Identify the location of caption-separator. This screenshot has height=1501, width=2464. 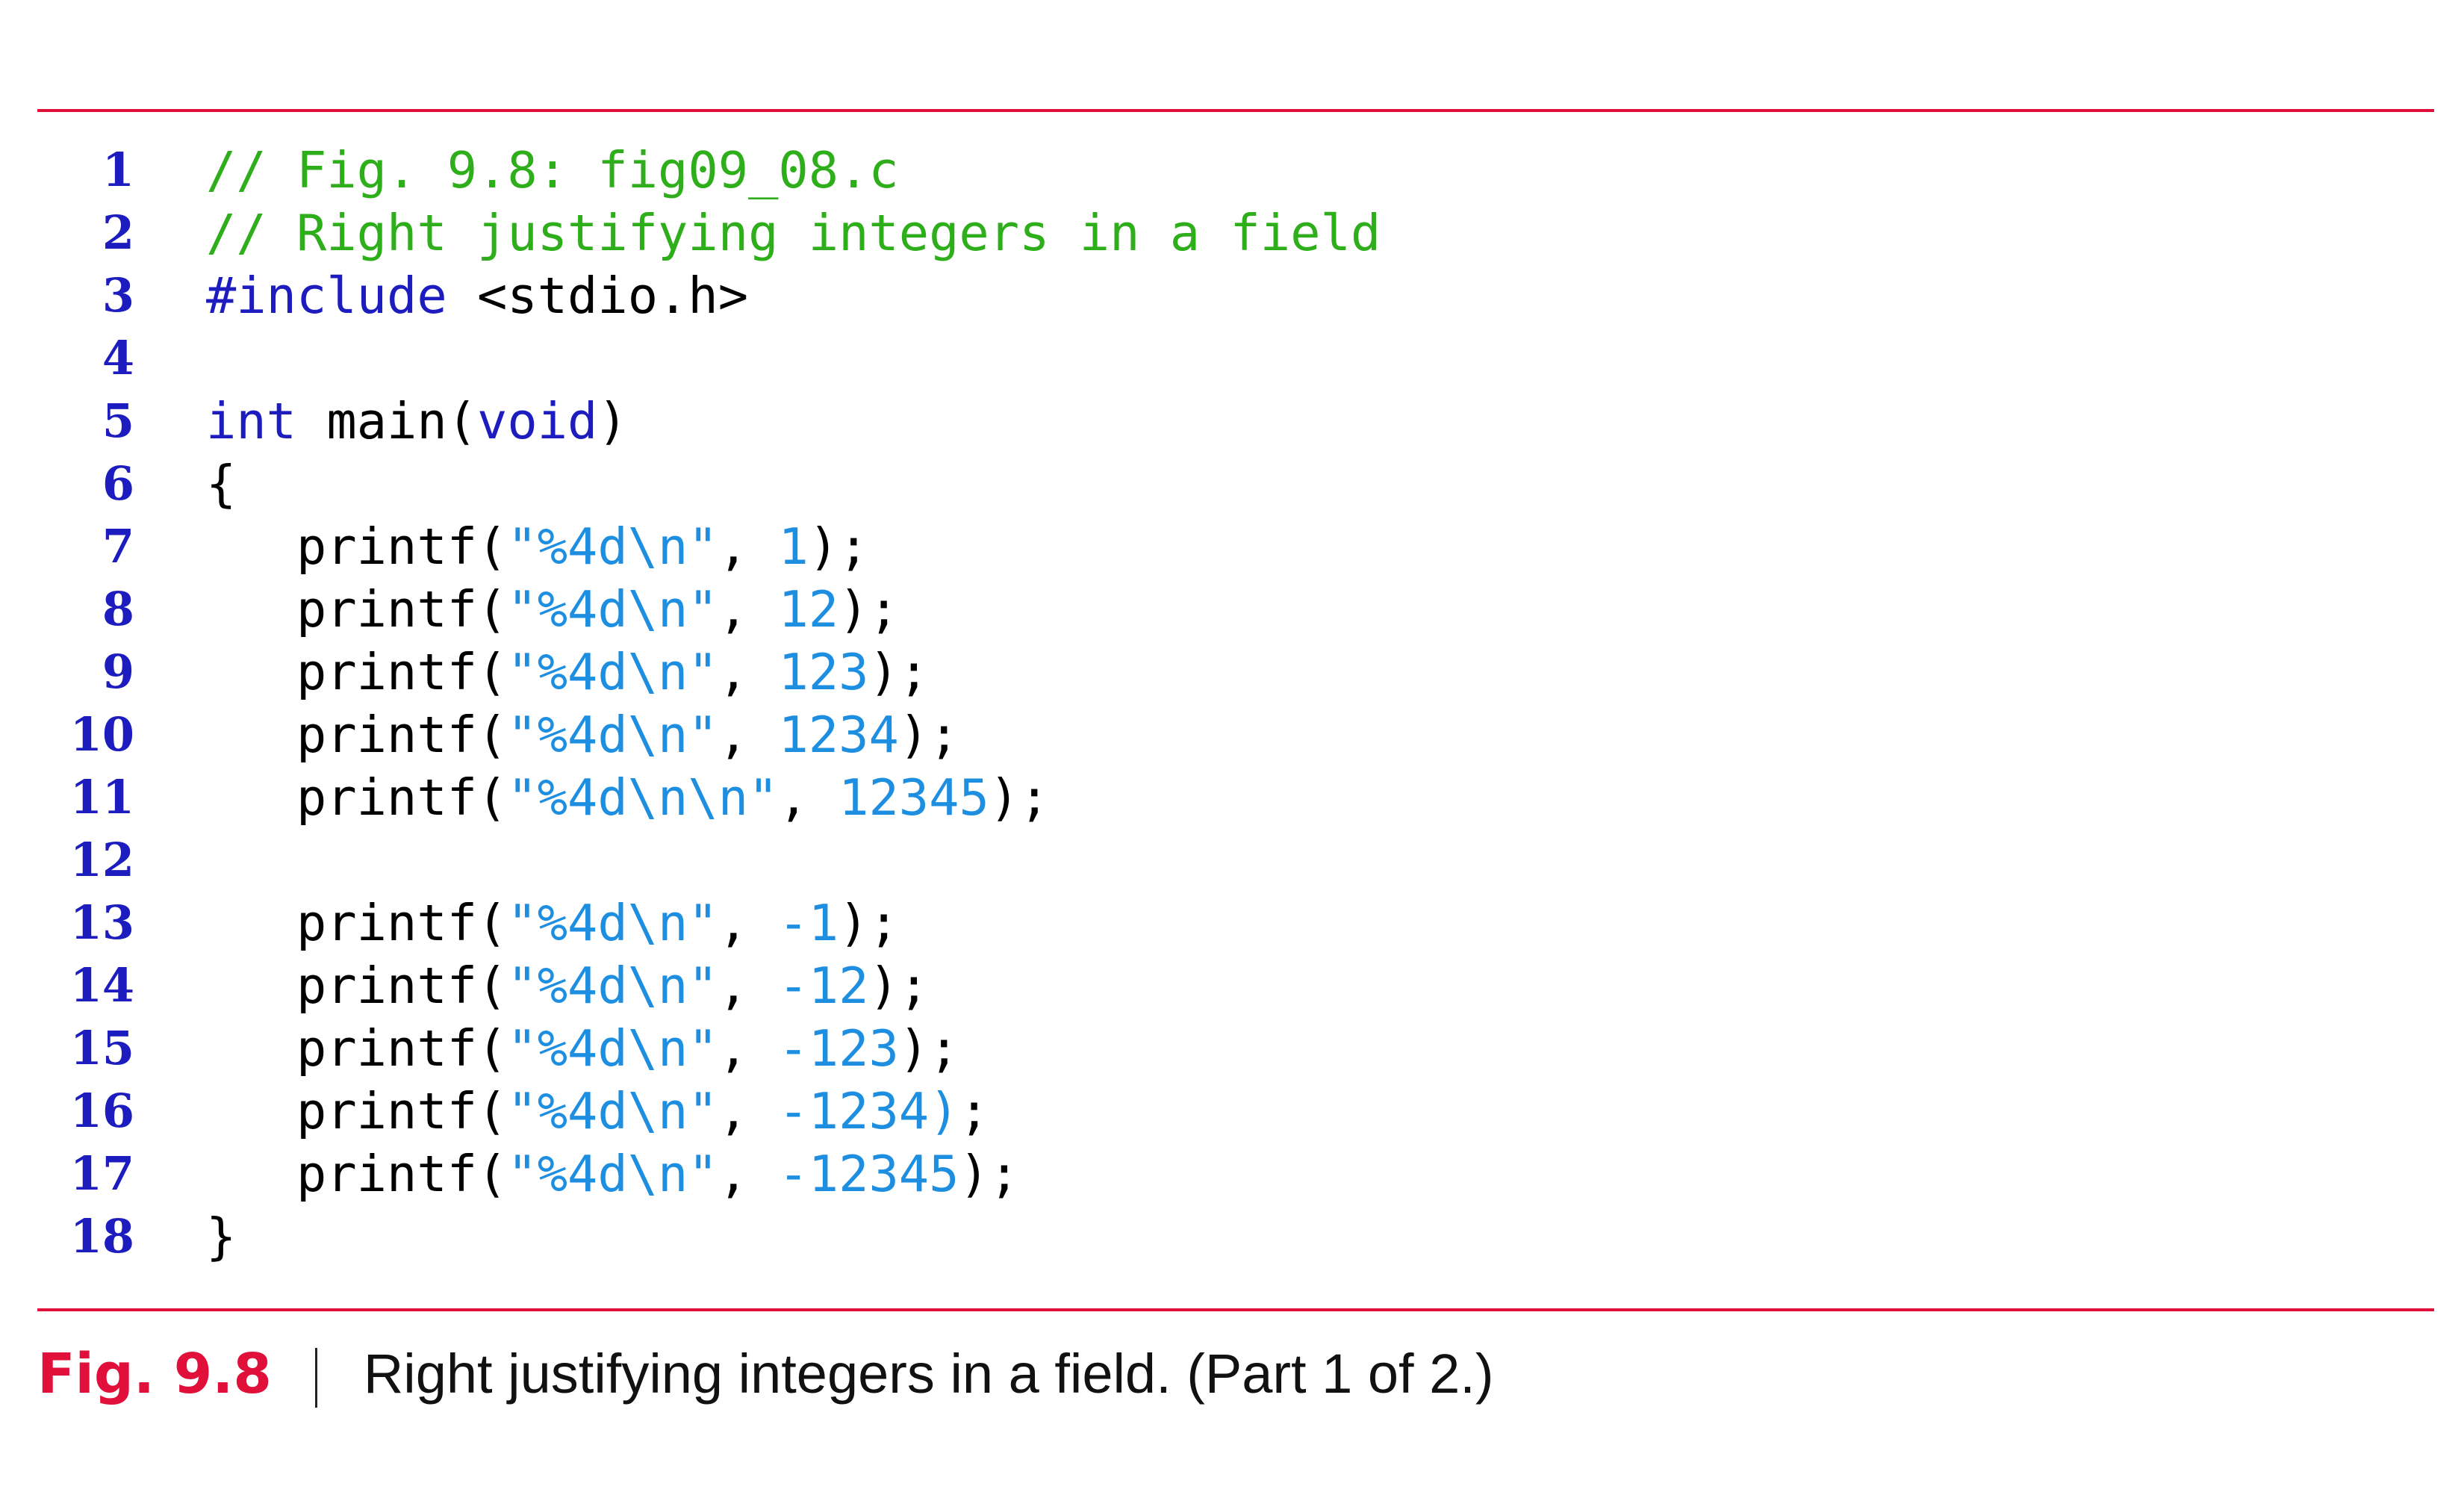
(315, 1378).